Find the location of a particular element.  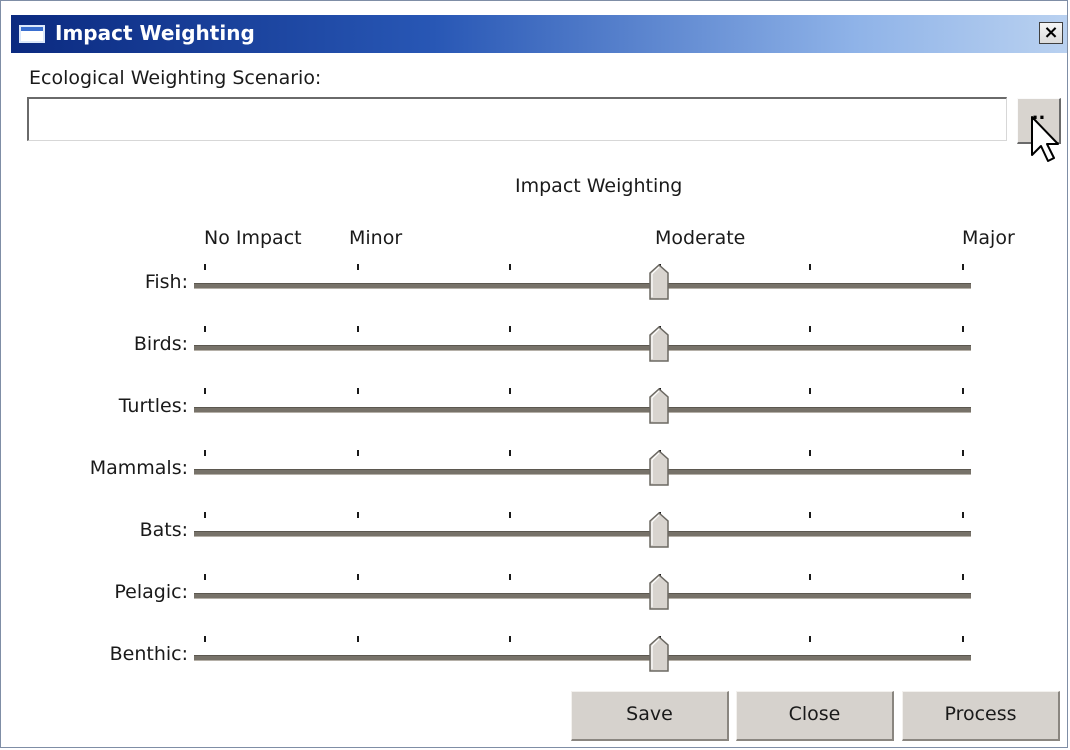

mouse-cursor-icon is located at coordinates (1045, 139).